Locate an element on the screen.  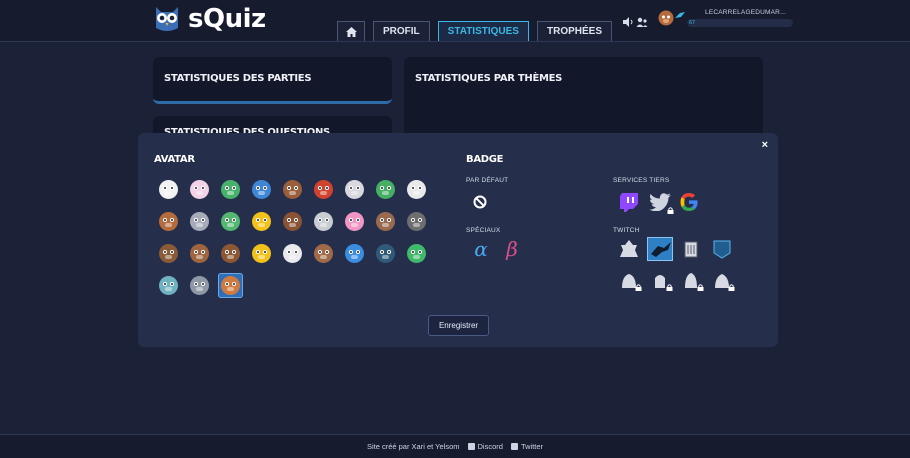
rabbit-icon is located at coordinates (354, 189).